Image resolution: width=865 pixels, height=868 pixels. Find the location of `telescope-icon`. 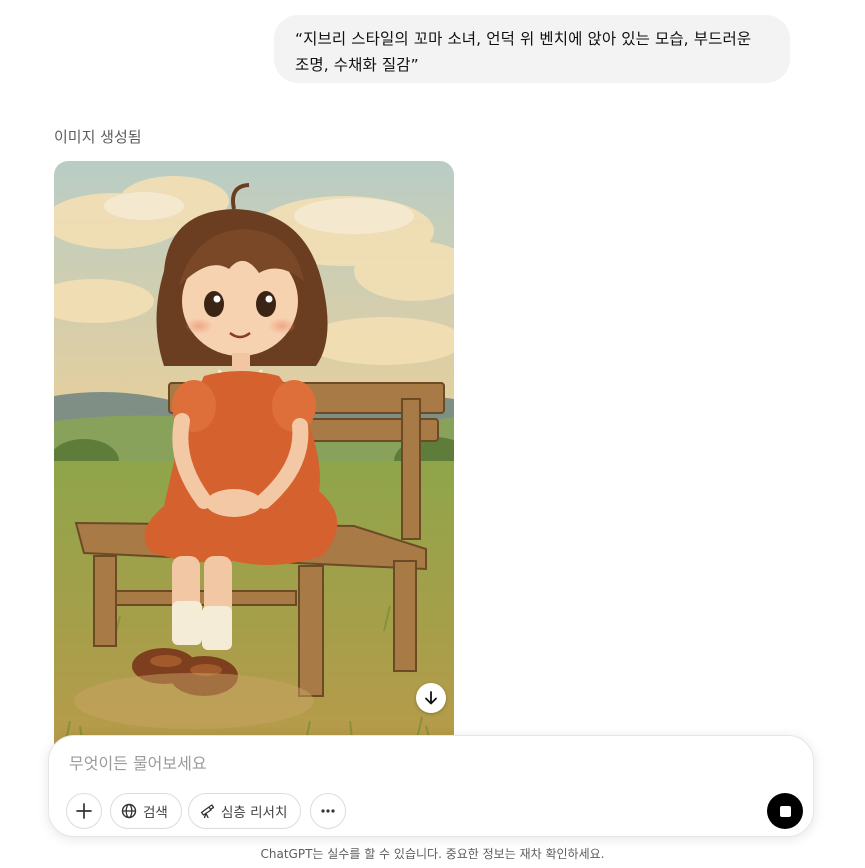

telescope-icon is located at coordinates (207, 811).